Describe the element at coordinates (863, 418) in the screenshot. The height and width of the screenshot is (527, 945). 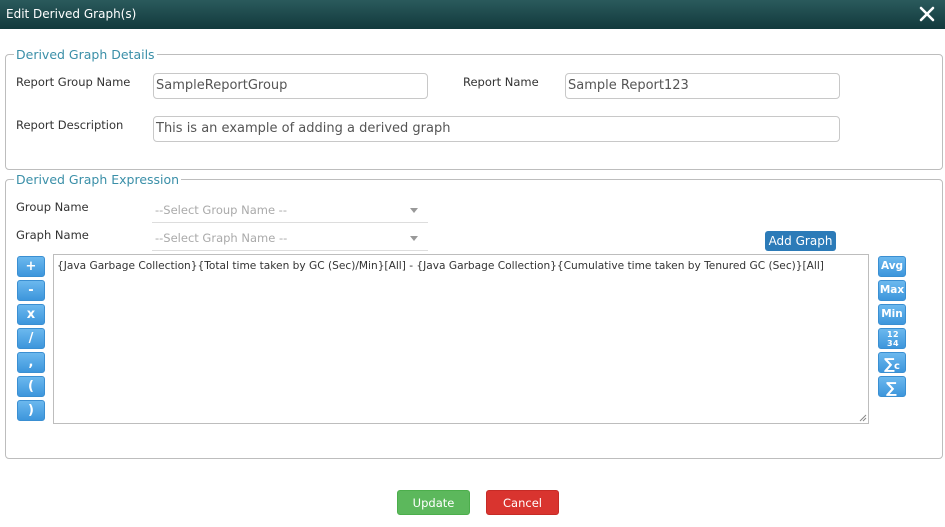
I see `resize-handle-icon` at that location.